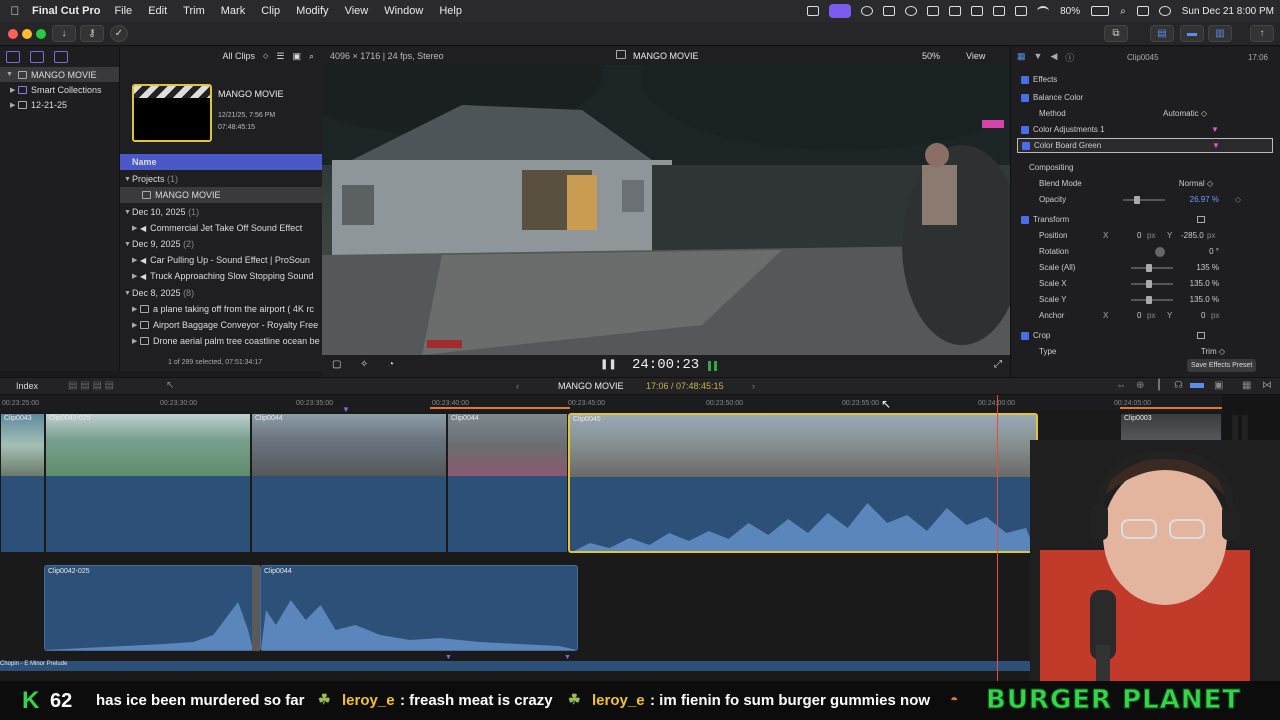 Image resolution: width=1280 pixels, height=720 pixels. I want to click on video-inspector-icon: ▦, so click(1021, 57).